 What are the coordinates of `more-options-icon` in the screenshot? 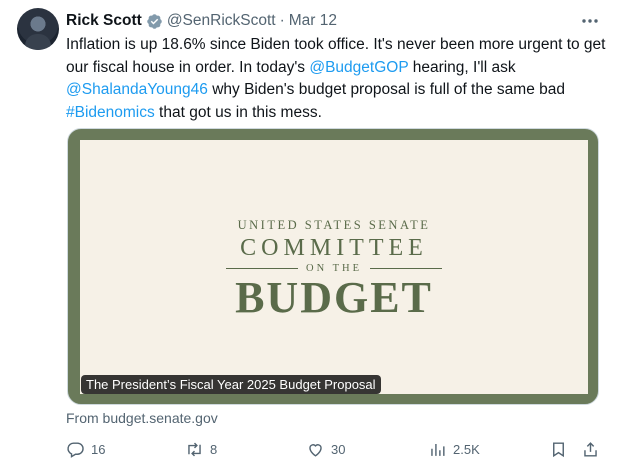 It's located at (590, 21).